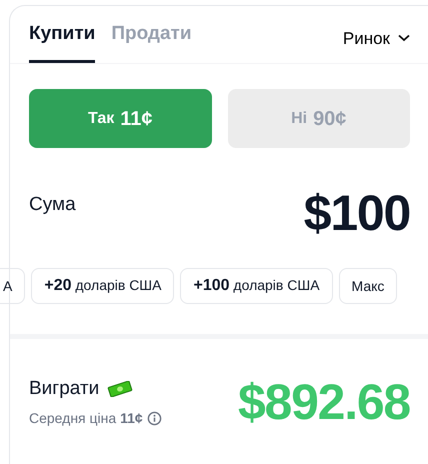 The width and height of the screenshot is (428, 464). I want to click on info-icon, so click(154, 418).